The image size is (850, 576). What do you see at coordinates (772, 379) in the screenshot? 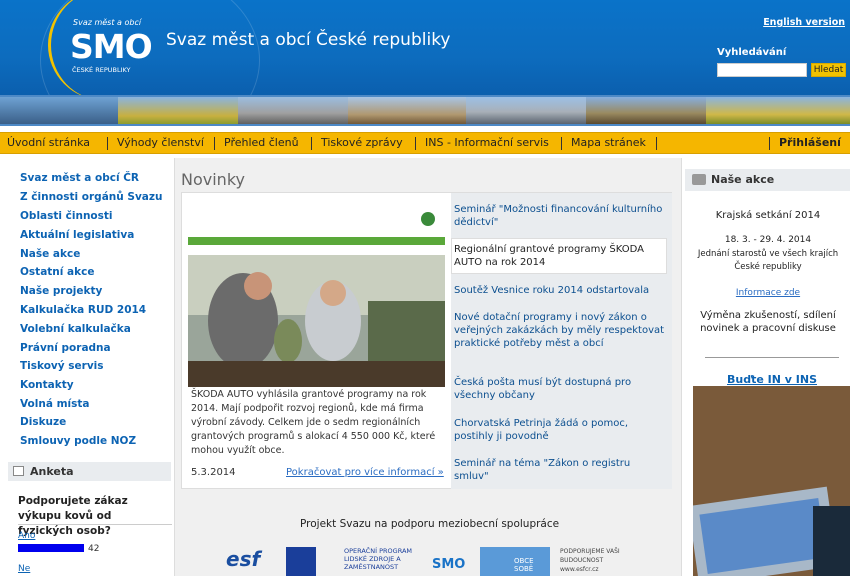
I see `budte-in-link: Buďte IN v INS` at bounding box center [772, 379].